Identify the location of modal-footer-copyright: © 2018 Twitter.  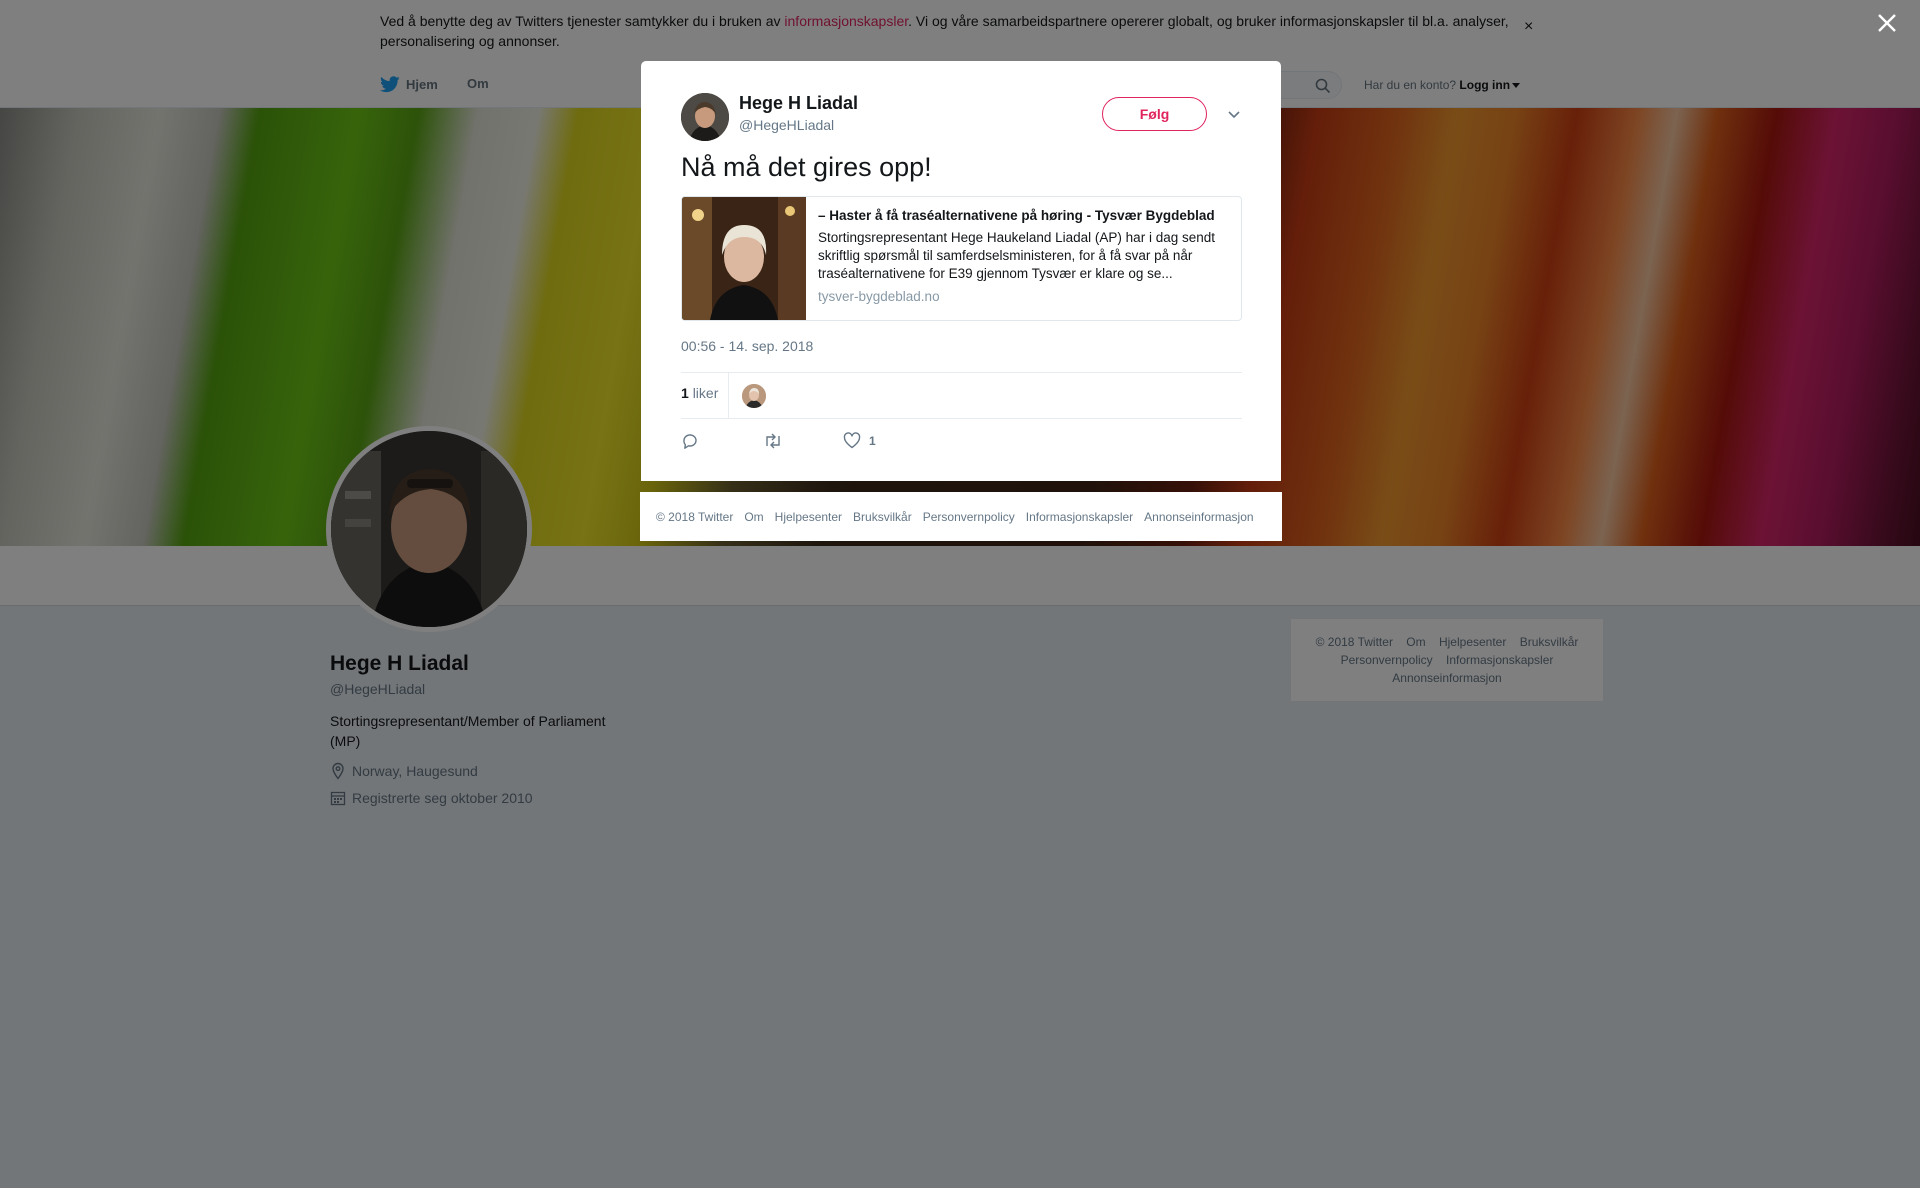
(695, 516).